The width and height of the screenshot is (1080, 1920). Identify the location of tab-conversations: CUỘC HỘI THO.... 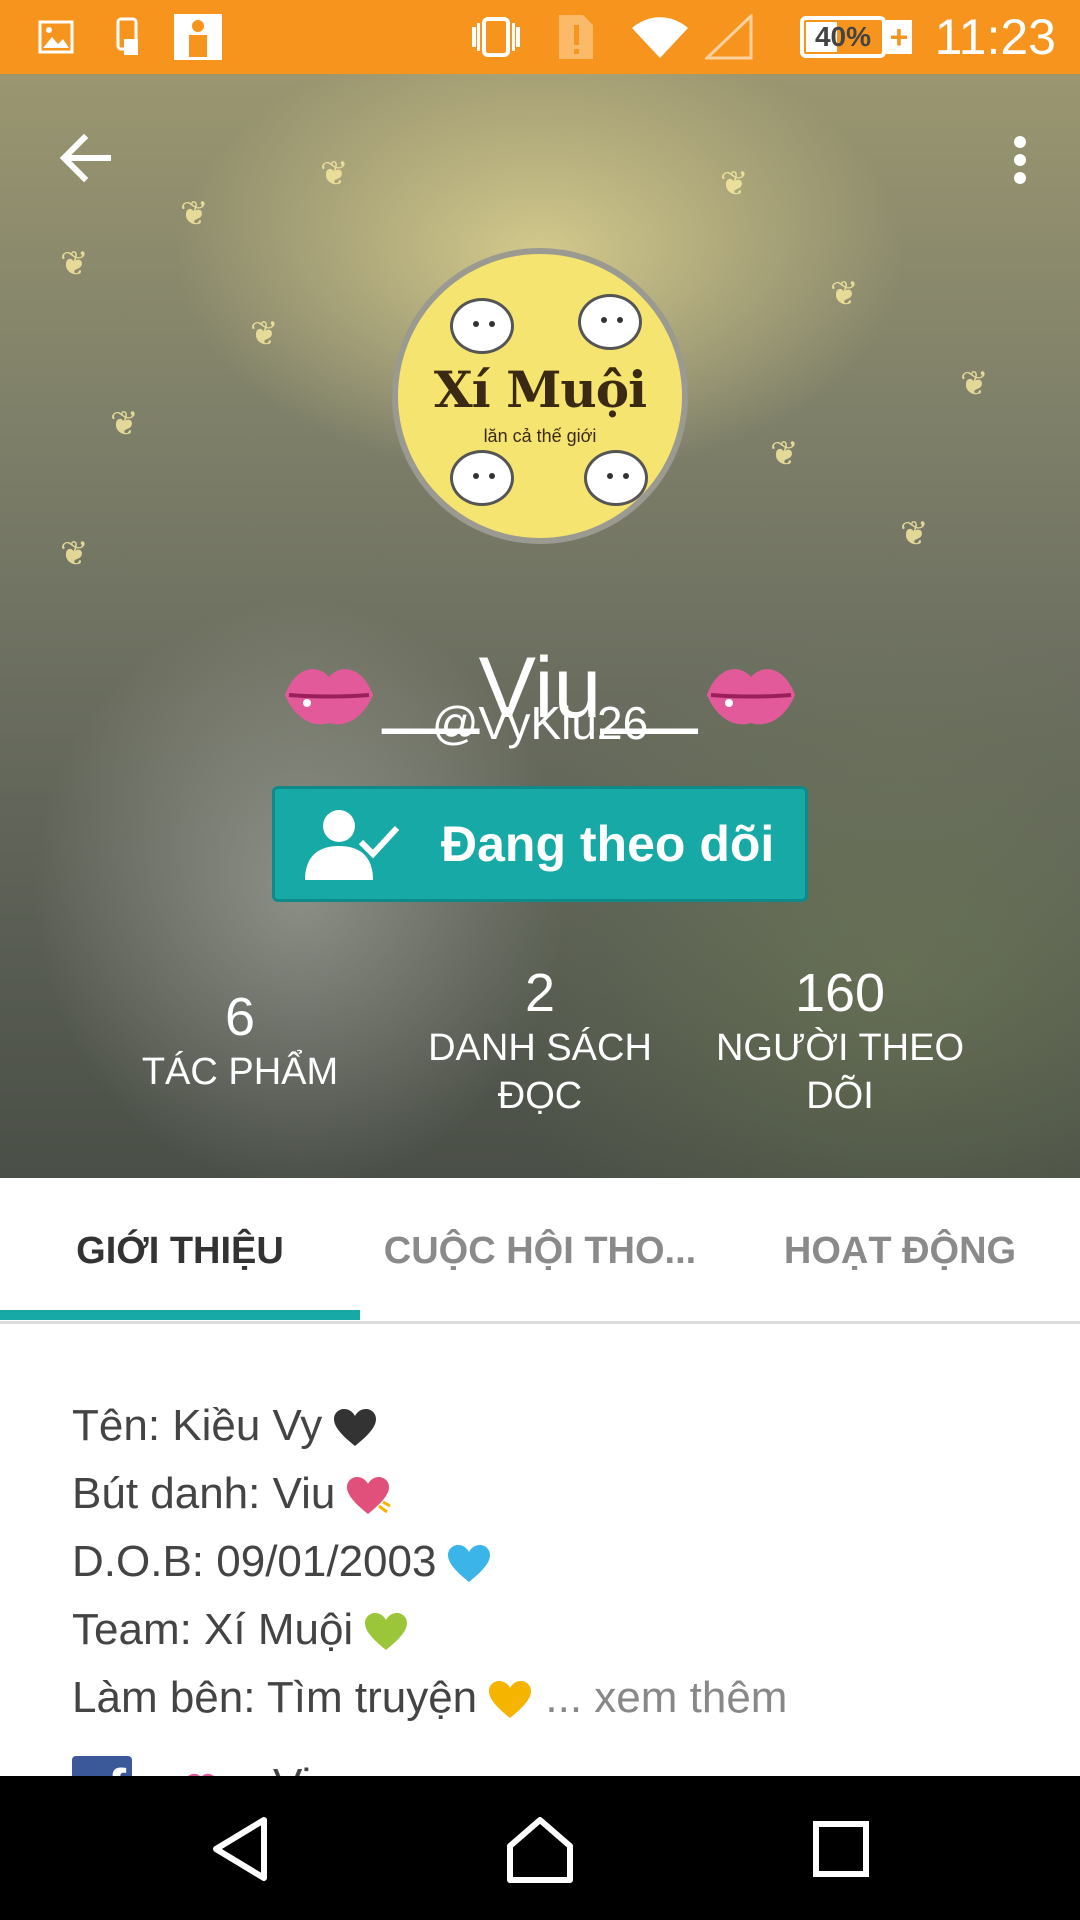
(540, 1251).